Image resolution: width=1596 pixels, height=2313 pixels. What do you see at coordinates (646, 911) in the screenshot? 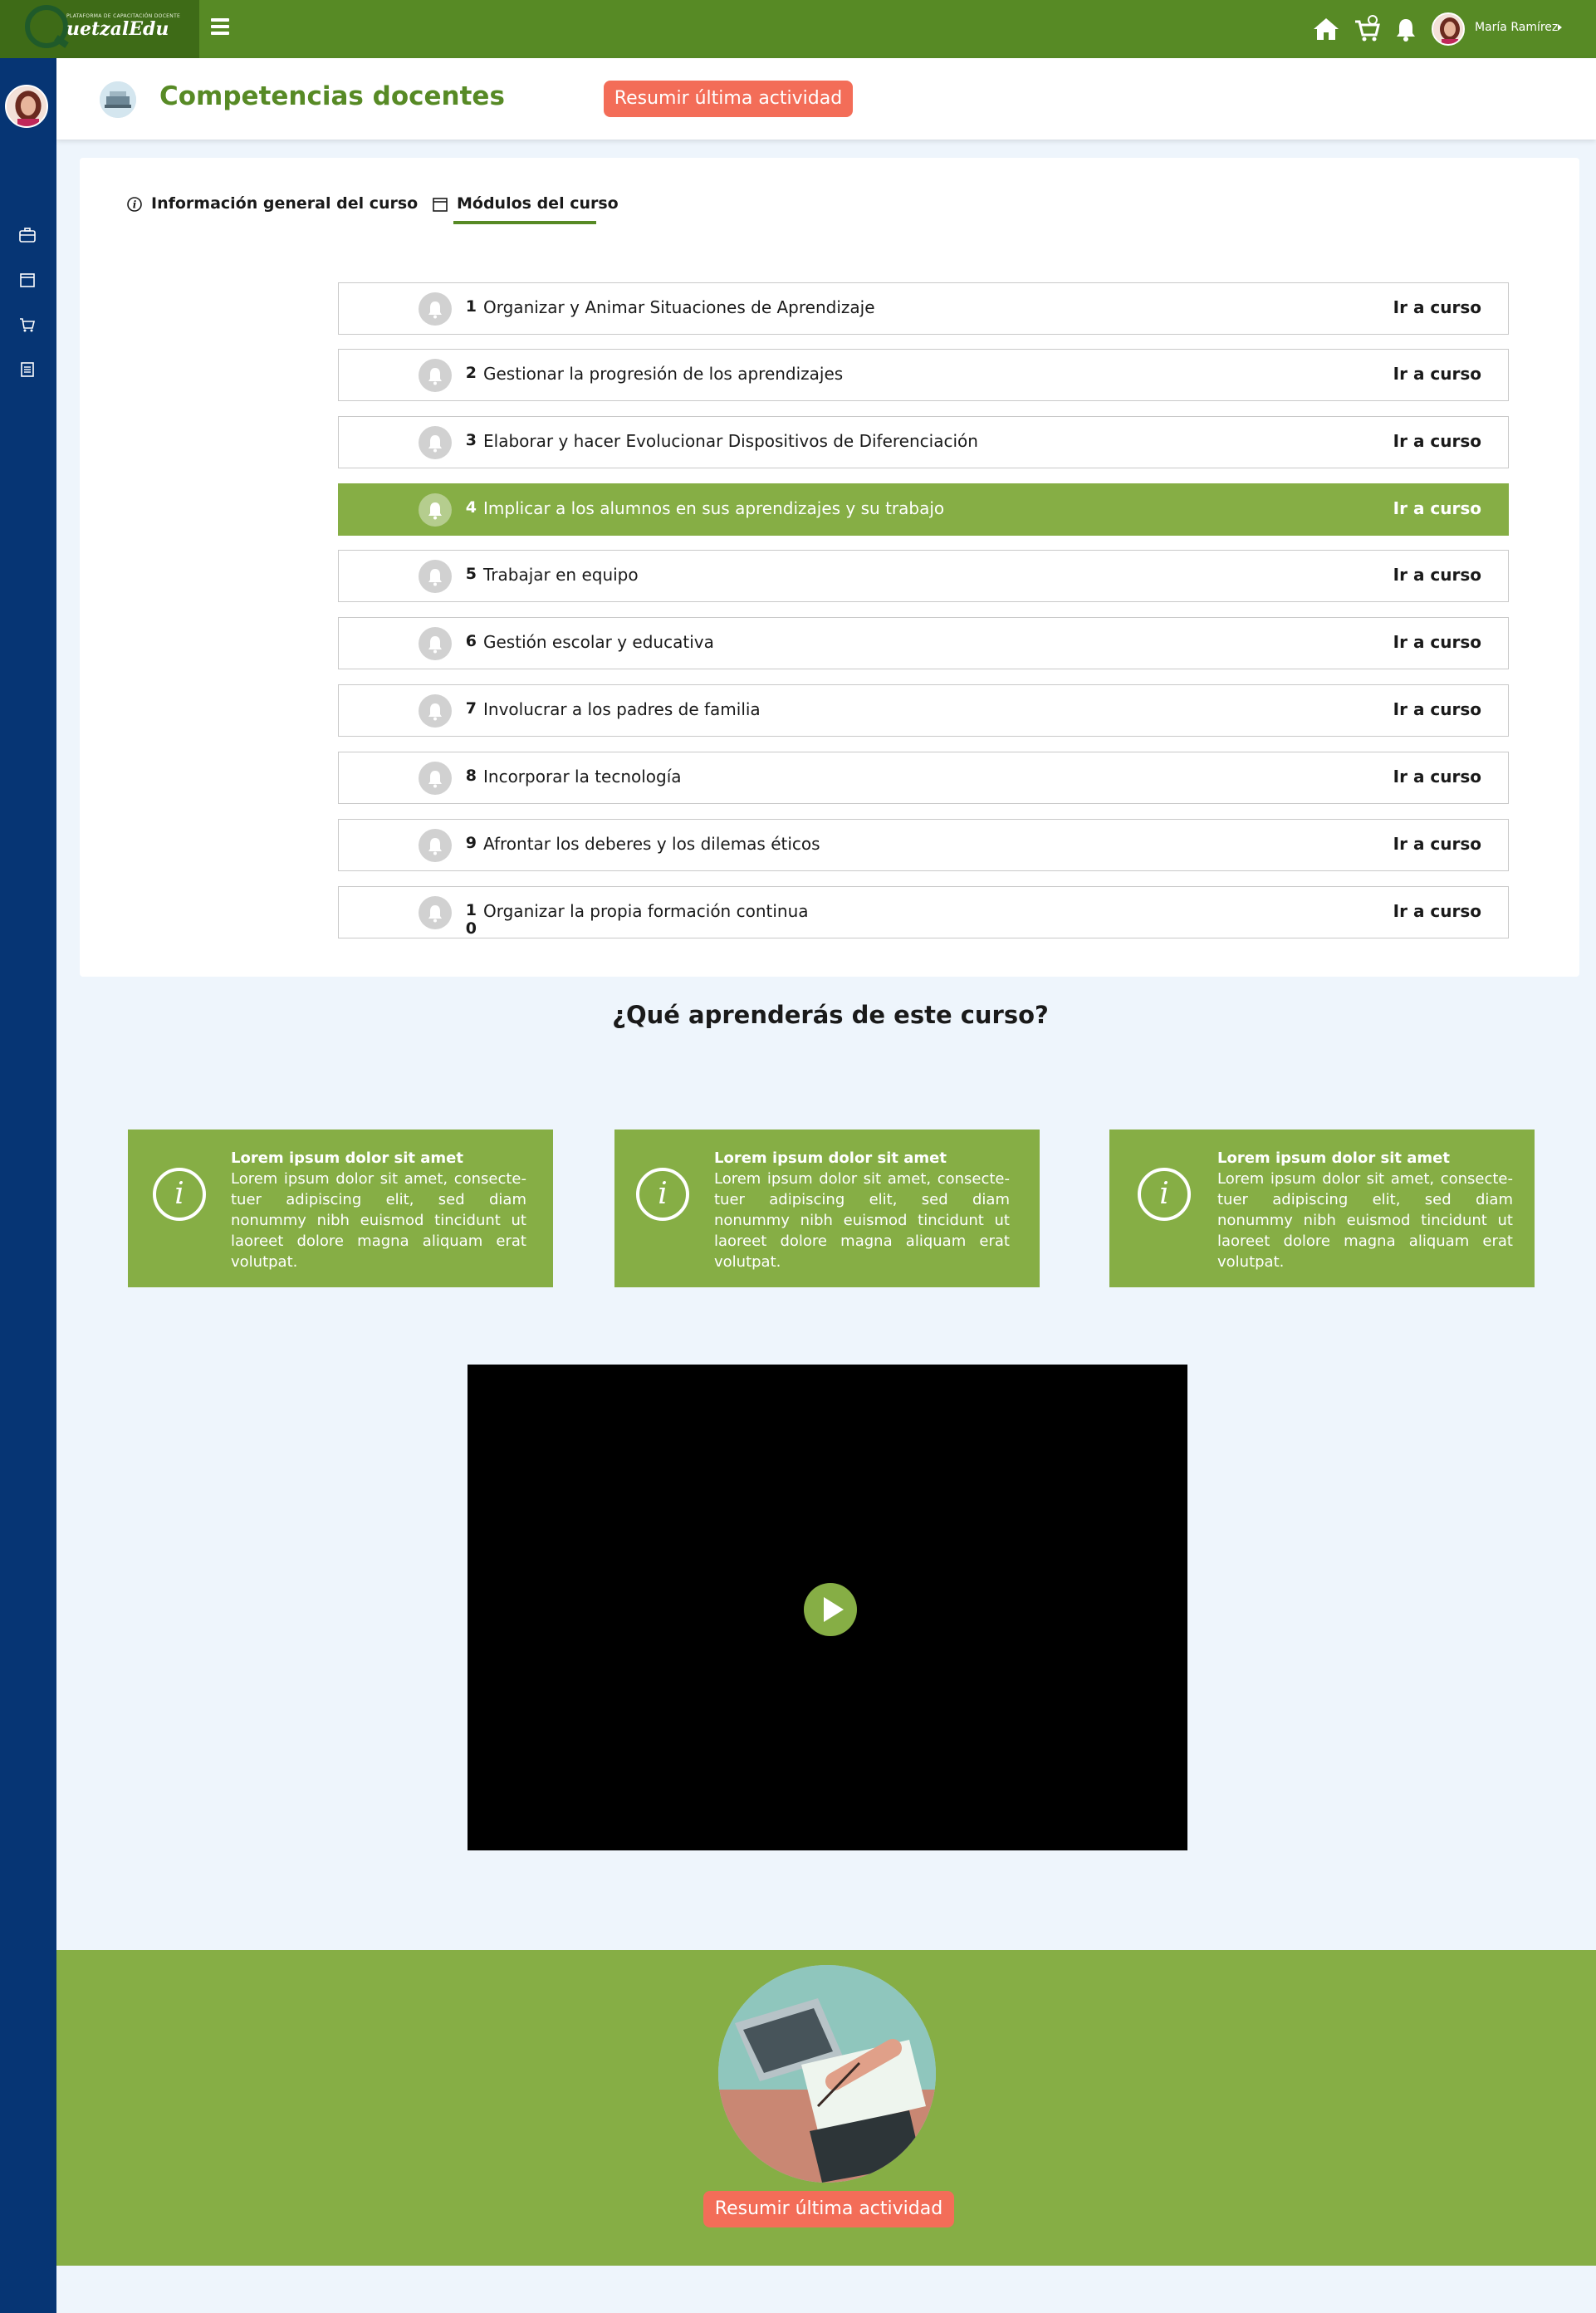
I see `module-title: Organizar la propia formación continua` at bounding box center [646, 911].